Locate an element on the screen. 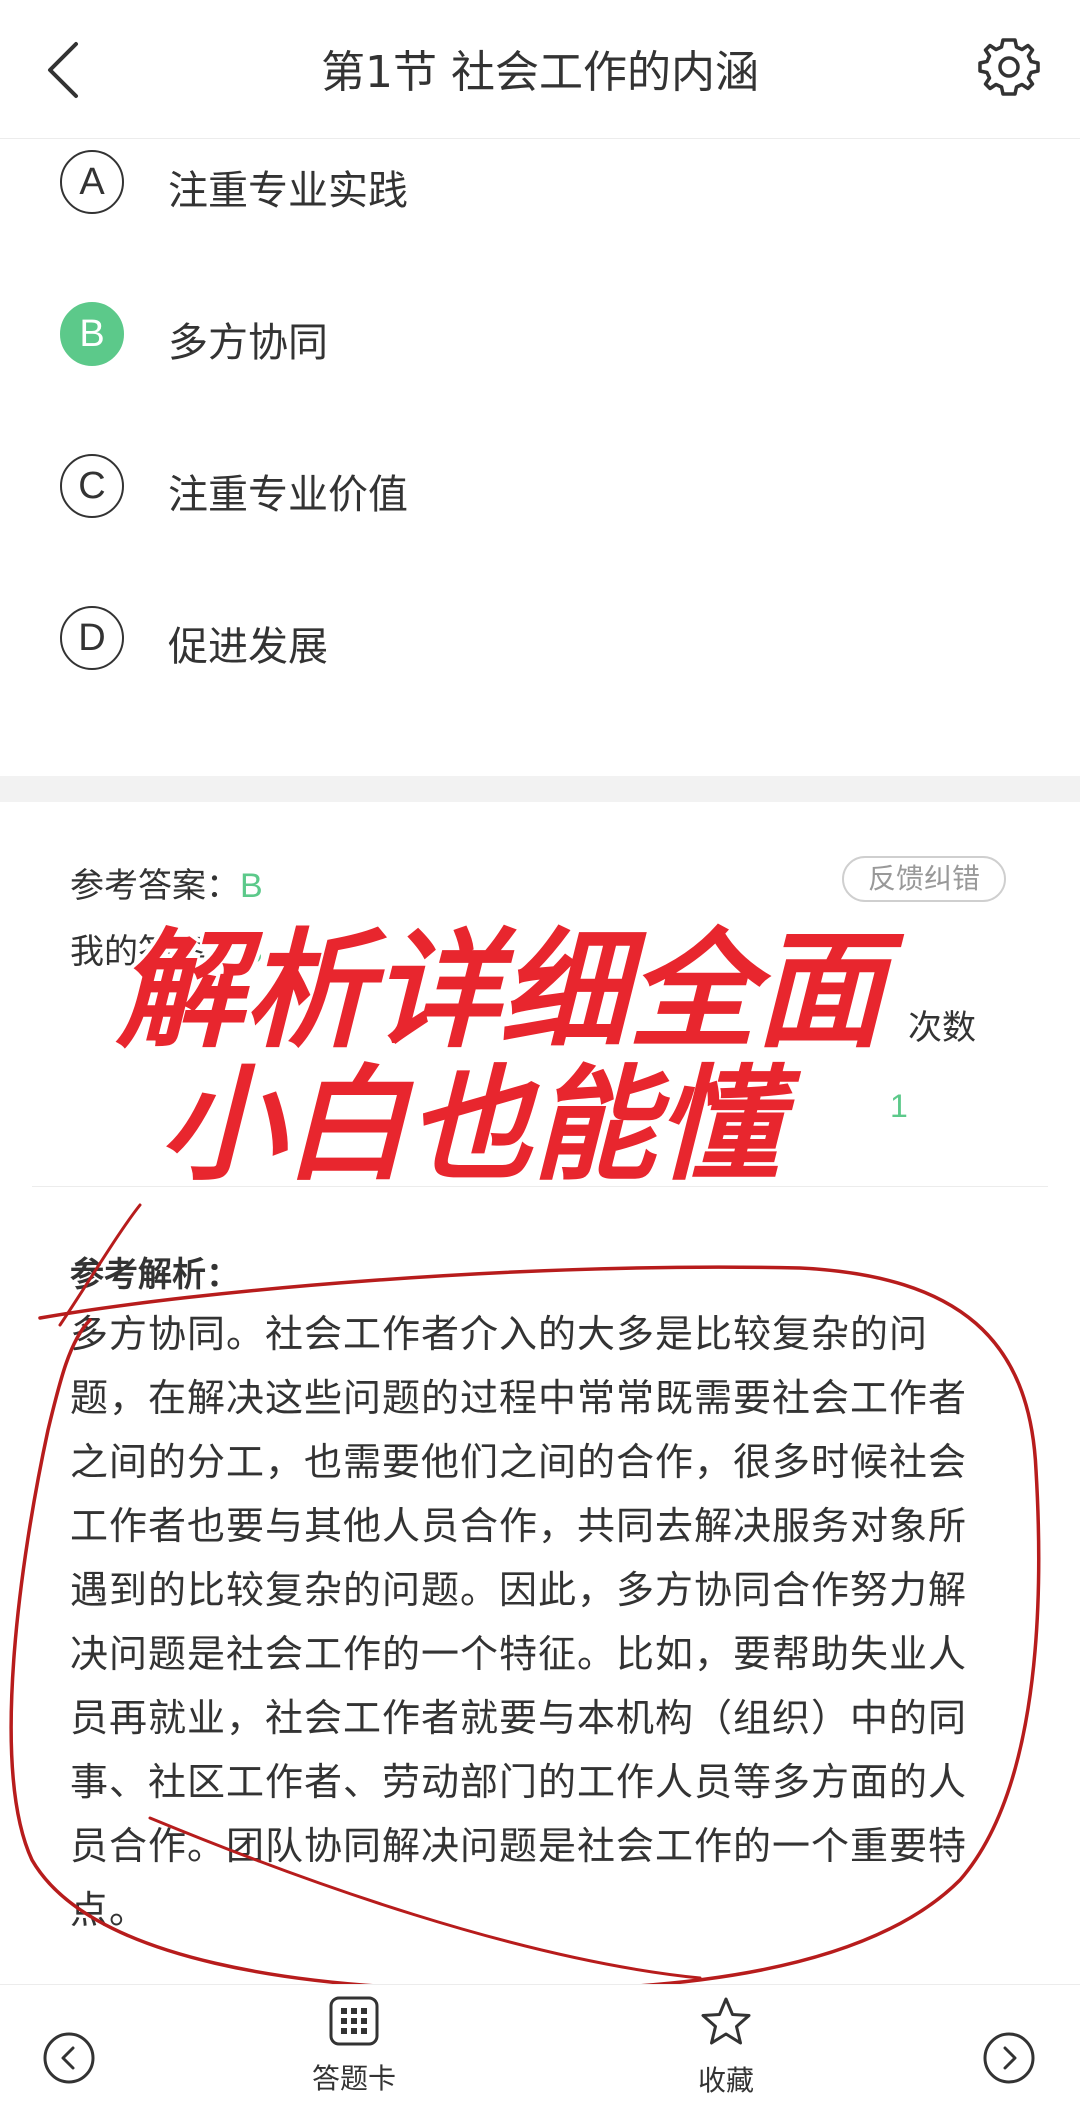 The height and width of the screenshot is (2122, 1080). overlay-text-line1: 解析详细全面 is located at coordinates (499, 991).